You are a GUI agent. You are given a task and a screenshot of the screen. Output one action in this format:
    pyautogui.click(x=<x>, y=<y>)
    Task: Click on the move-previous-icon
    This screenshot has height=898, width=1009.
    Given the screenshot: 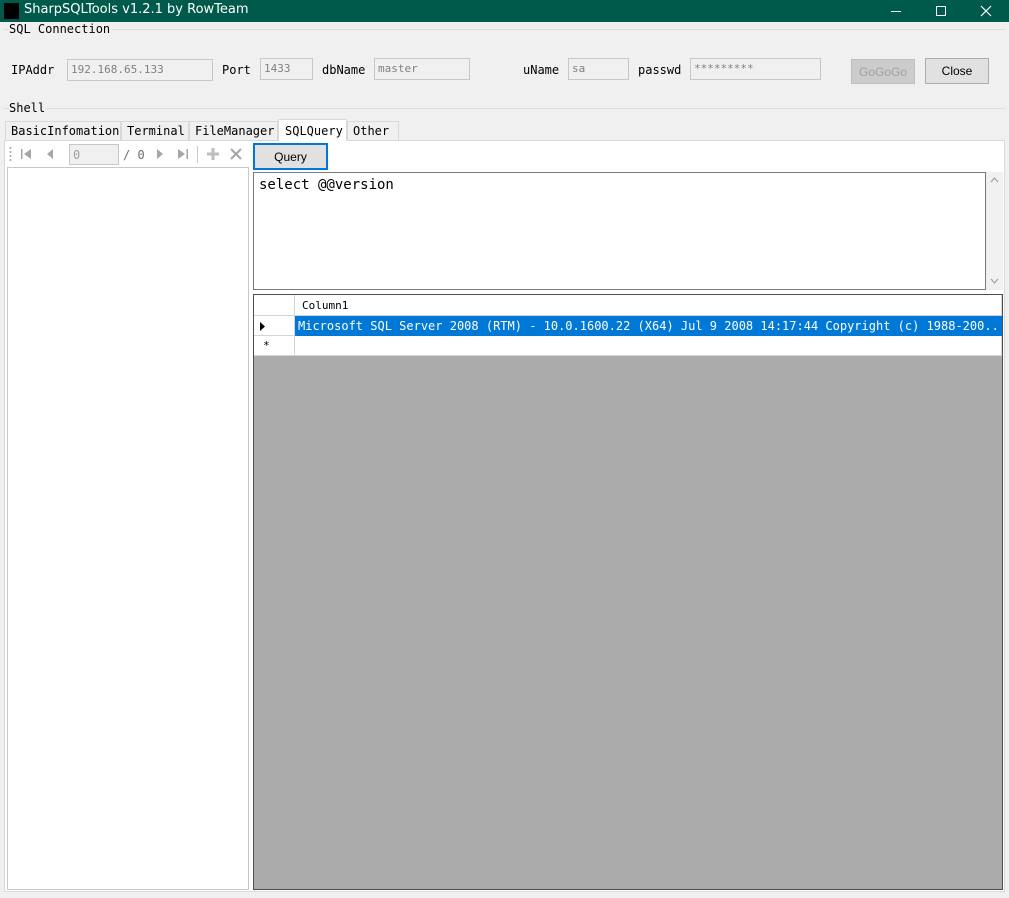 What is the action you would take?
    pyautogui.click(x=50, y=154)
    